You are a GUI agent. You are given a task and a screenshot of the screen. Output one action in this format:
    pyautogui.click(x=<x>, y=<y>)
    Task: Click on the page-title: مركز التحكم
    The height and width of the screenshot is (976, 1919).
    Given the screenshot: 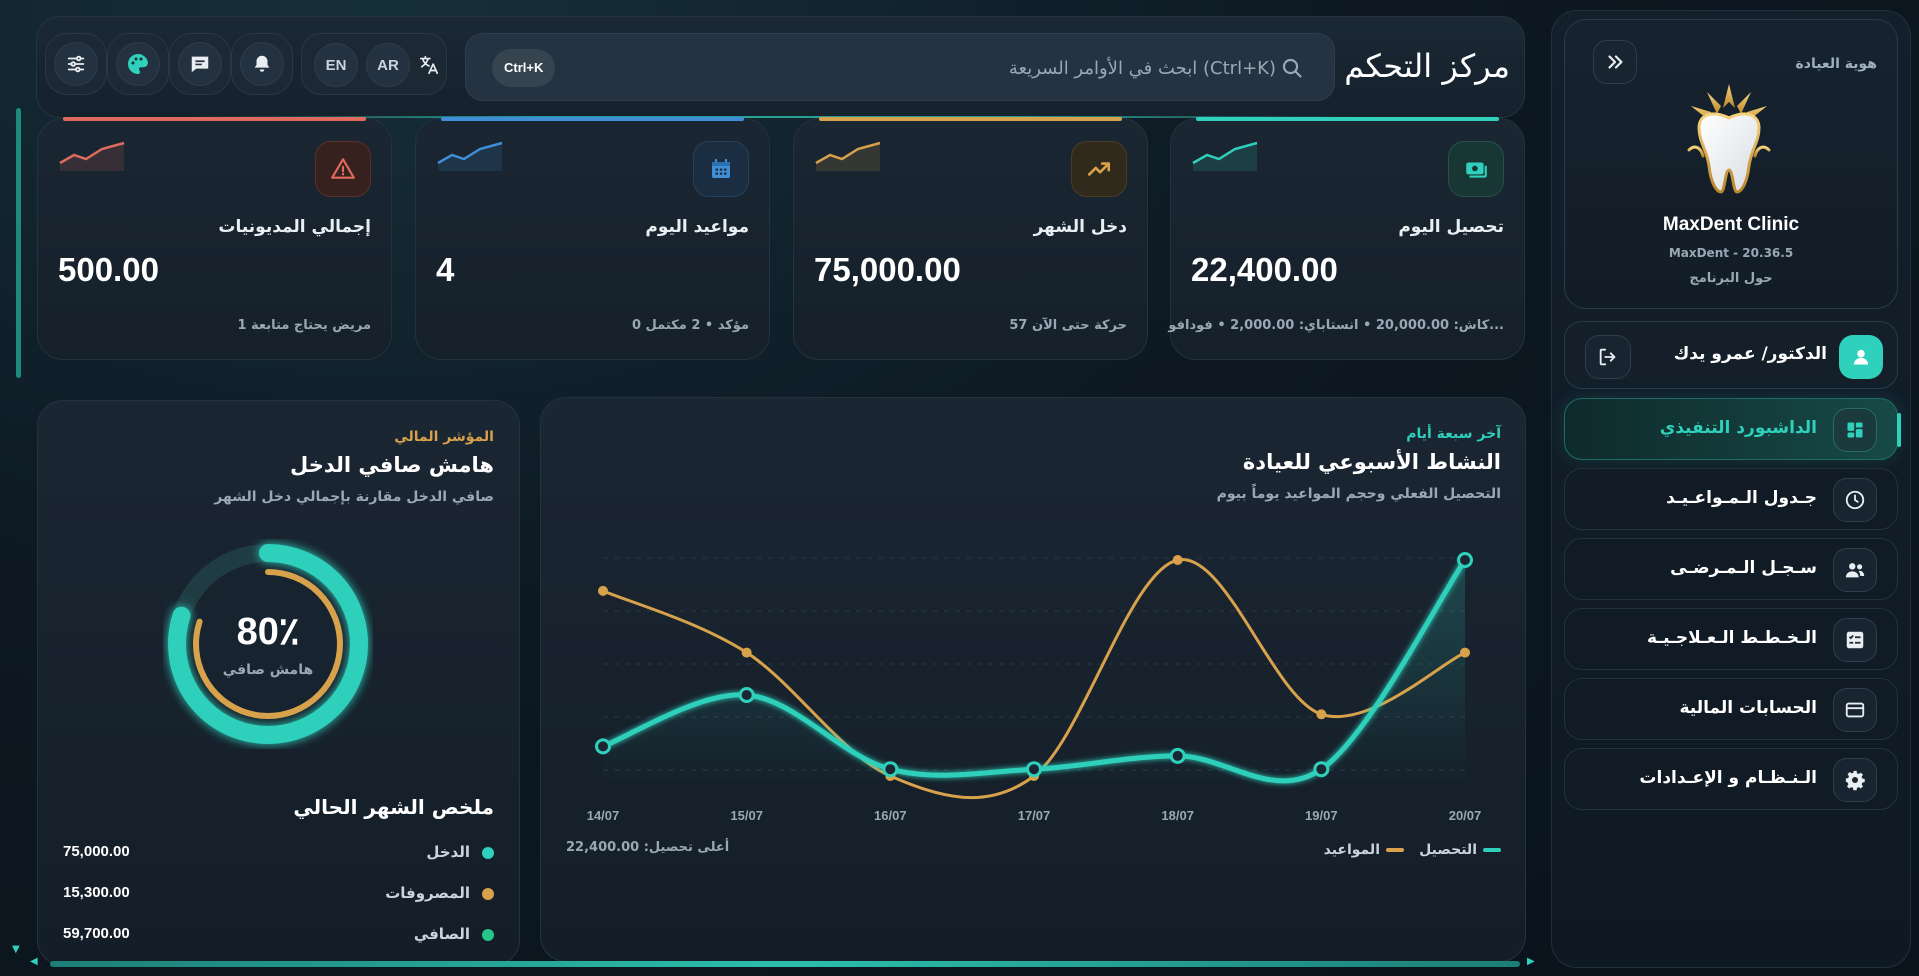 What is the action you would take?
    pyautogui.click(x=1427, y=66)
    